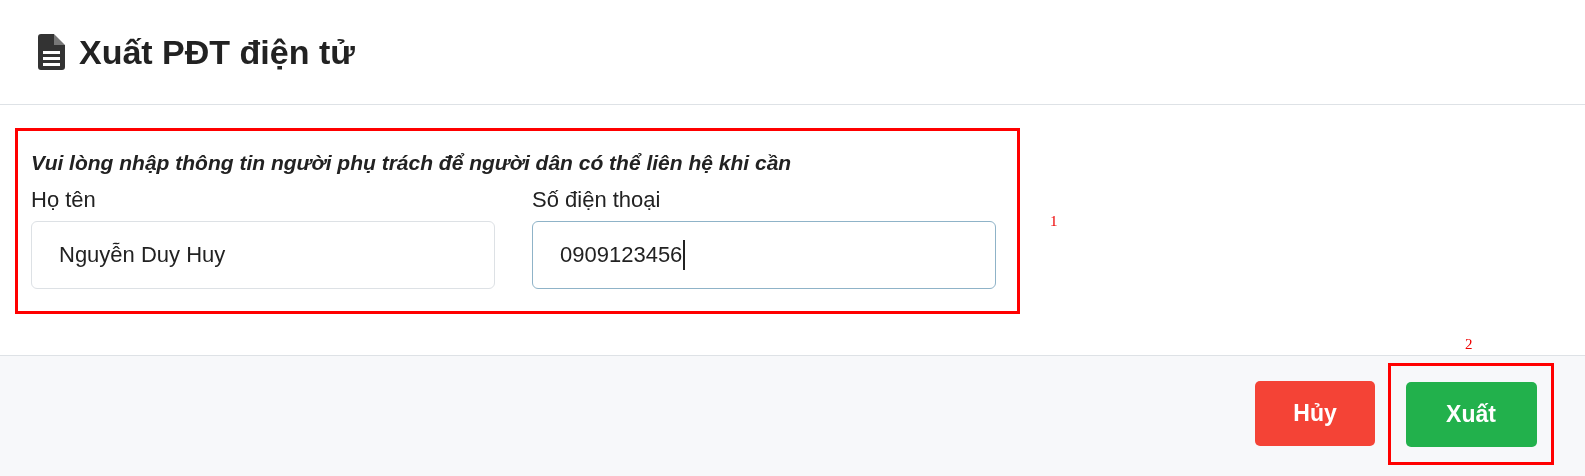 This screenshot has height=476, width=1585. I want to click on input-field: Nguyễn Duy Huy, so click(263, 255).